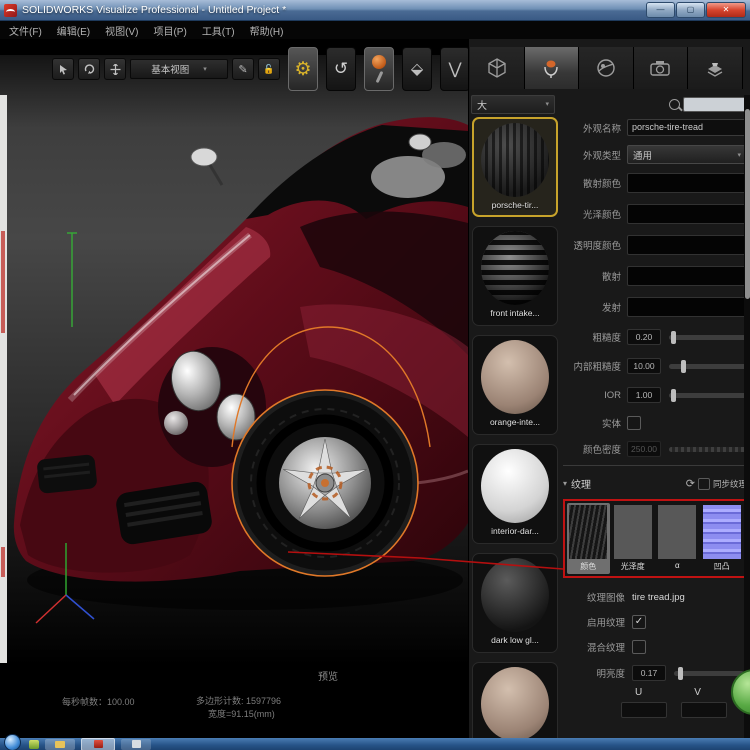  I want to click on roughness-slider, so click(708, 337).